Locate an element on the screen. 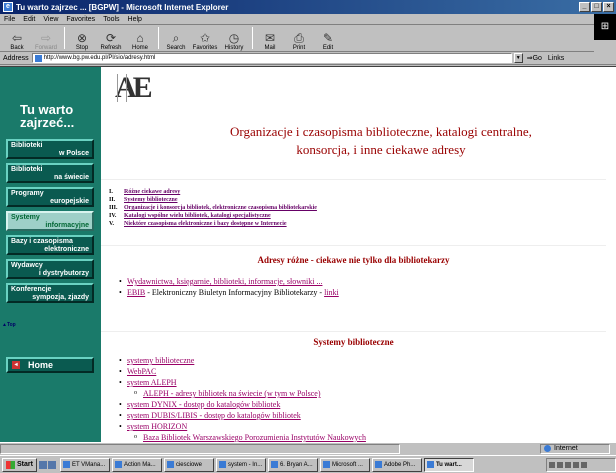 Image resolution: width=616 pixels, height=473 pixels. search-button: ⌕ Search is located at coordinates (176, 41).